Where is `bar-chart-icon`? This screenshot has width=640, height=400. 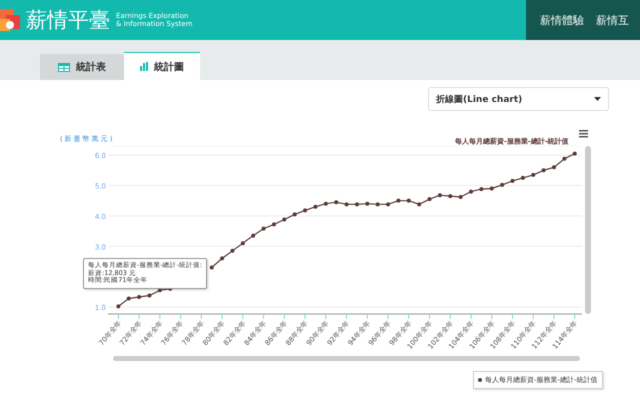 bar-chart-icon is located at coordinates (144, 66).